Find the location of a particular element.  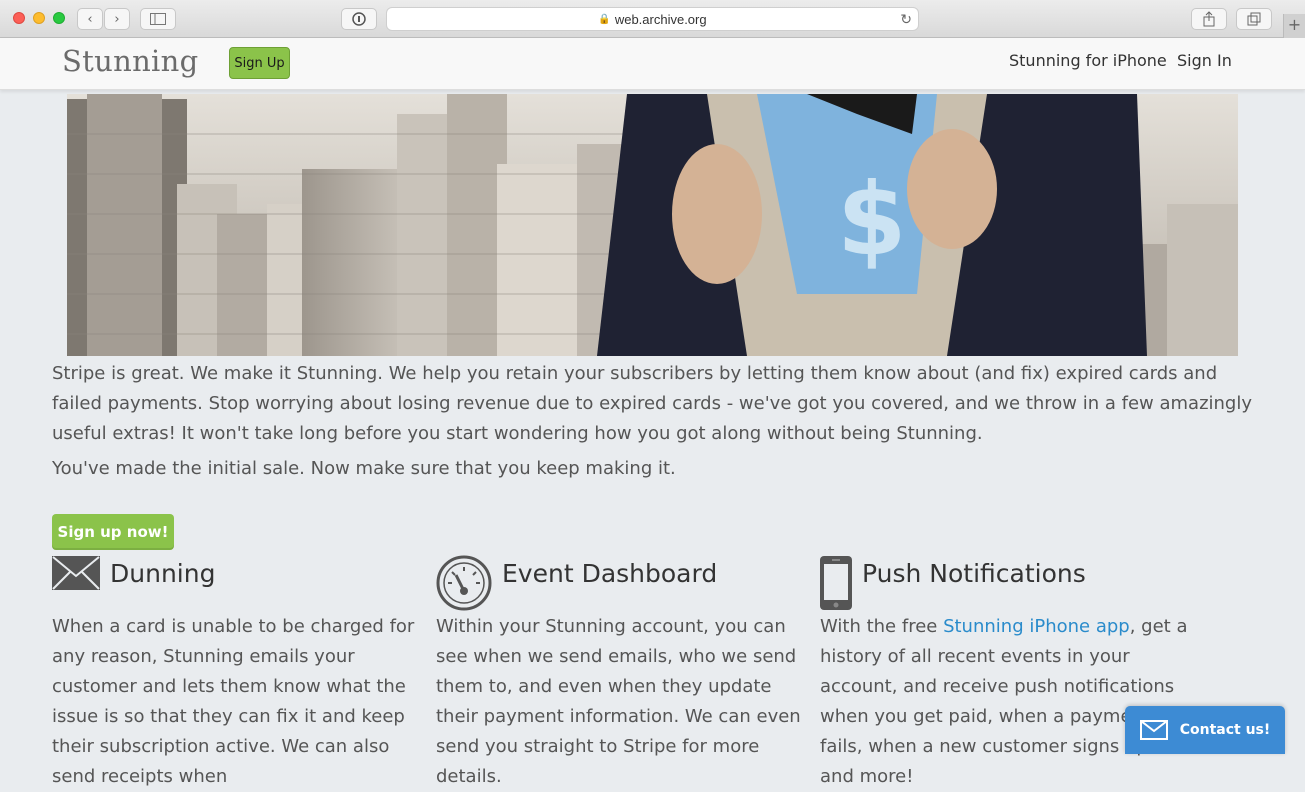

tabs-icon is located at coordinates (1254, 19).